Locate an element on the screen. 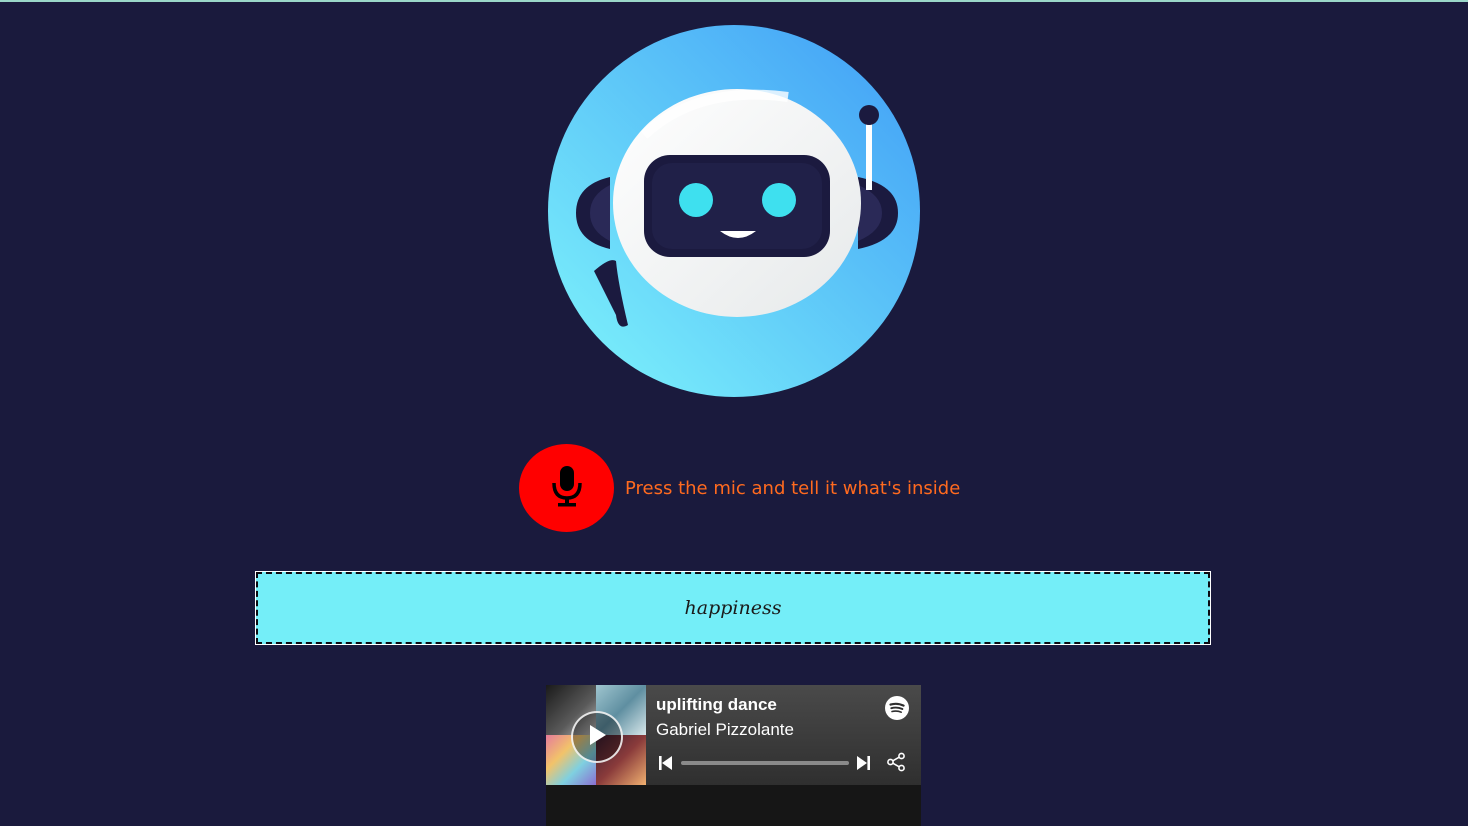 The width and height of the screenshot is (1468, 826). artist-name: Gabriel Pizzolante is located at coordinates (725, 730).